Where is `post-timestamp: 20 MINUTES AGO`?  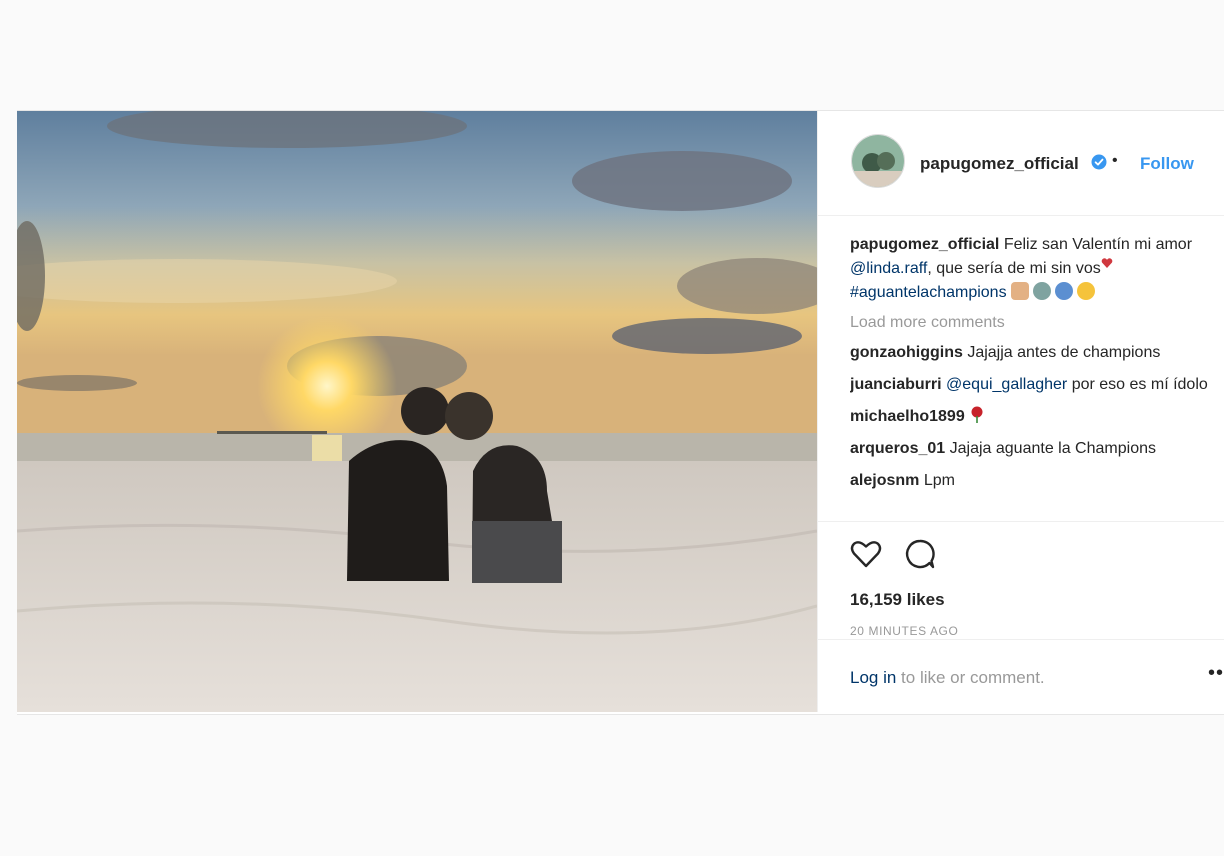 post-timestamp: 20 MINUTES AGO is located at coordinates (904, 631).